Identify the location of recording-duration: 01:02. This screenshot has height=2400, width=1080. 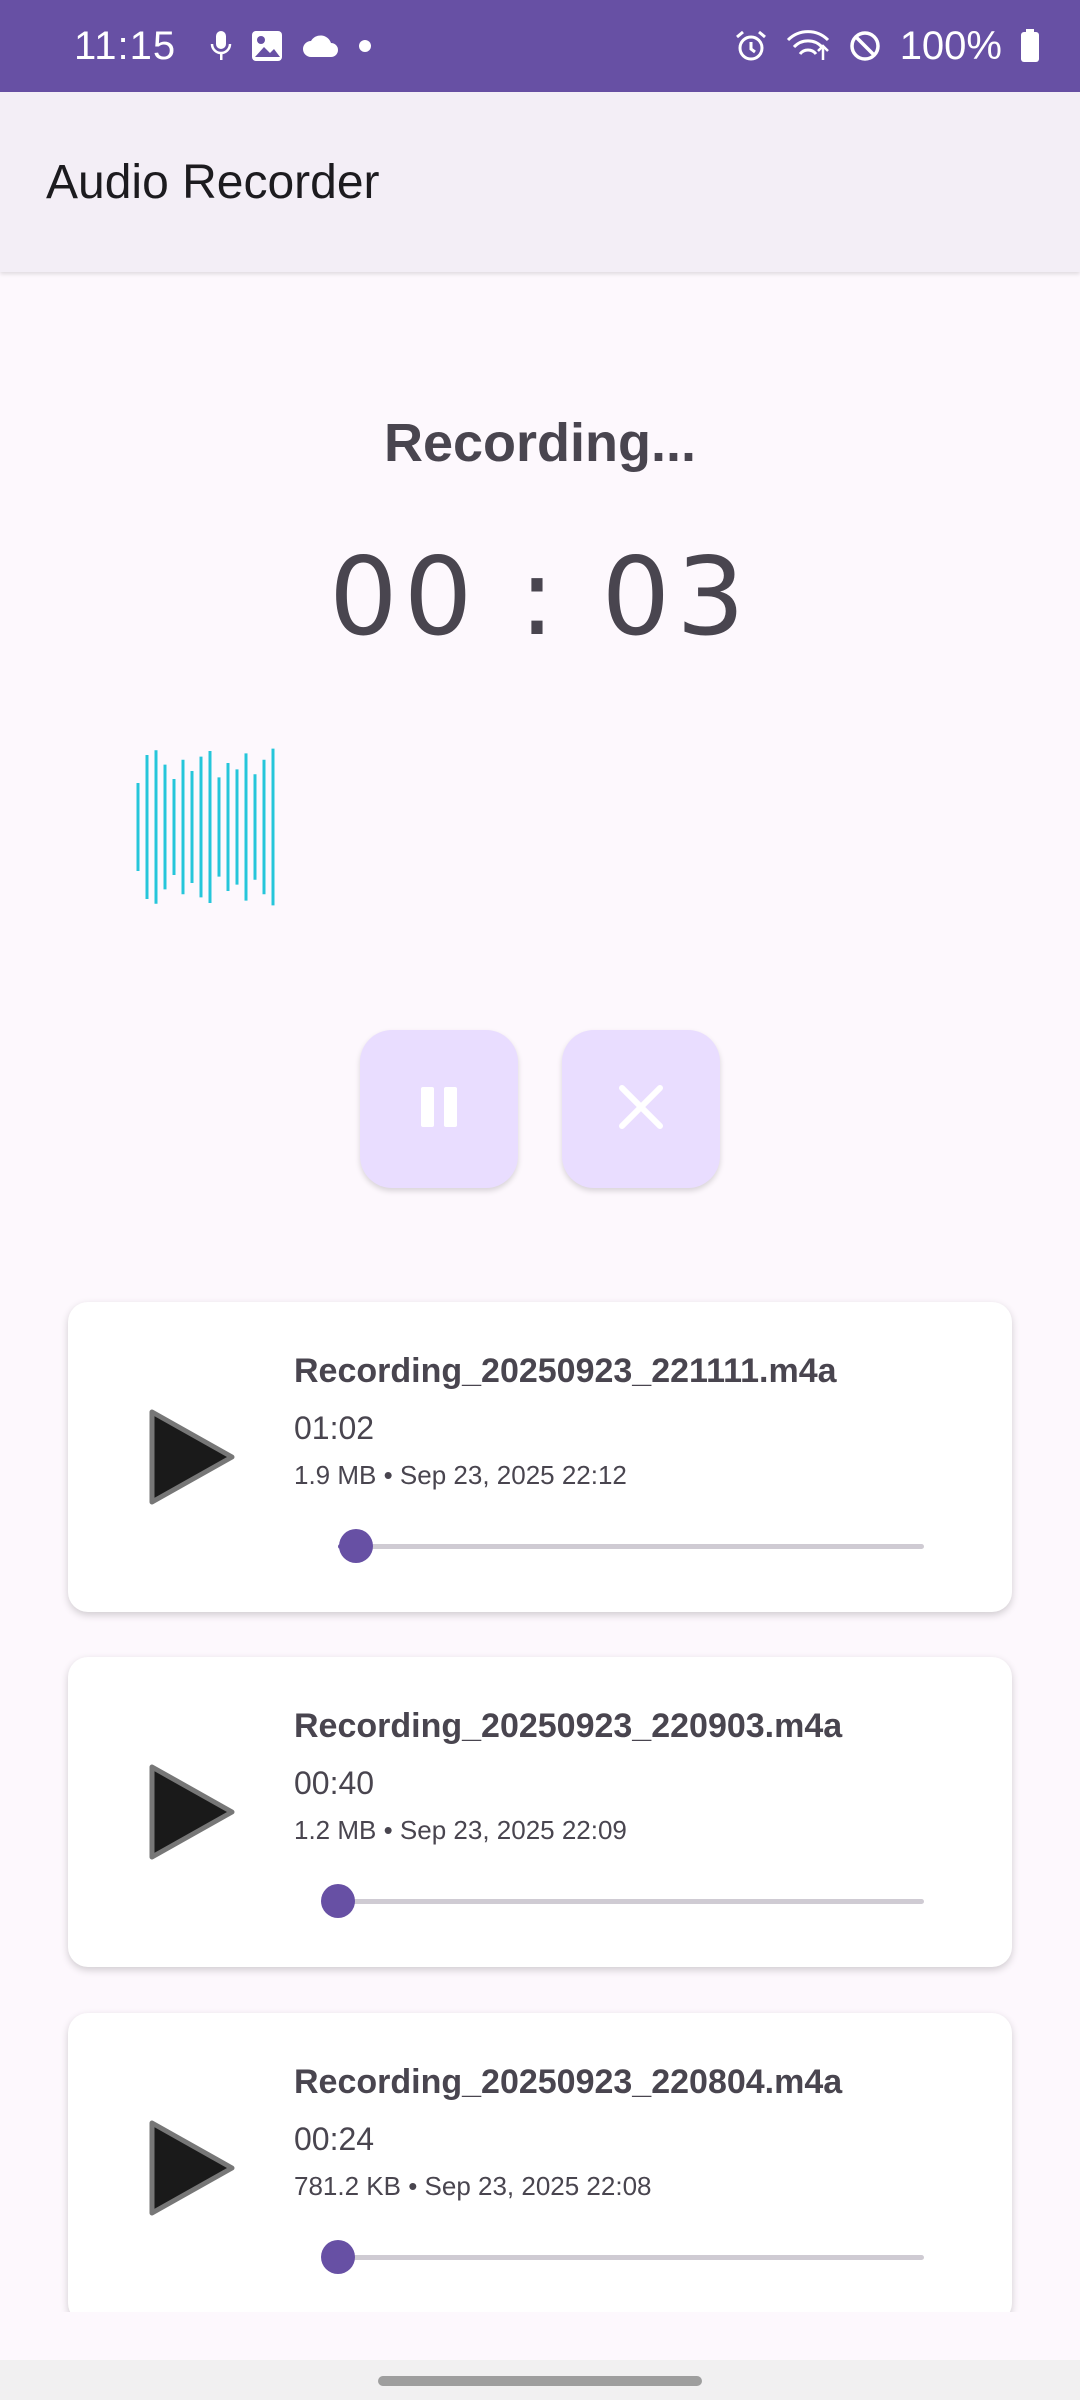
(334, 1428).